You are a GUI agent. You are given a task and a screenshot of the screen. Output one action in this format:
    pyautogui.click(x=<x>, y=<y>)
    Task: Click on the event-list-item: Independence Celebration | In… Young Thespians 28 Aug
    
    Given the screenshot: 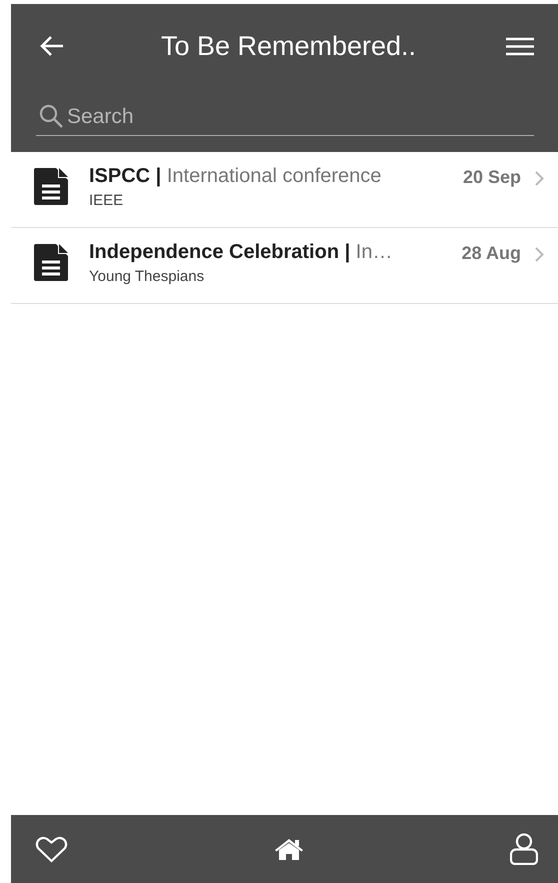 What is the action you would take?
    pyautogui.click(x=284, y=266)
    